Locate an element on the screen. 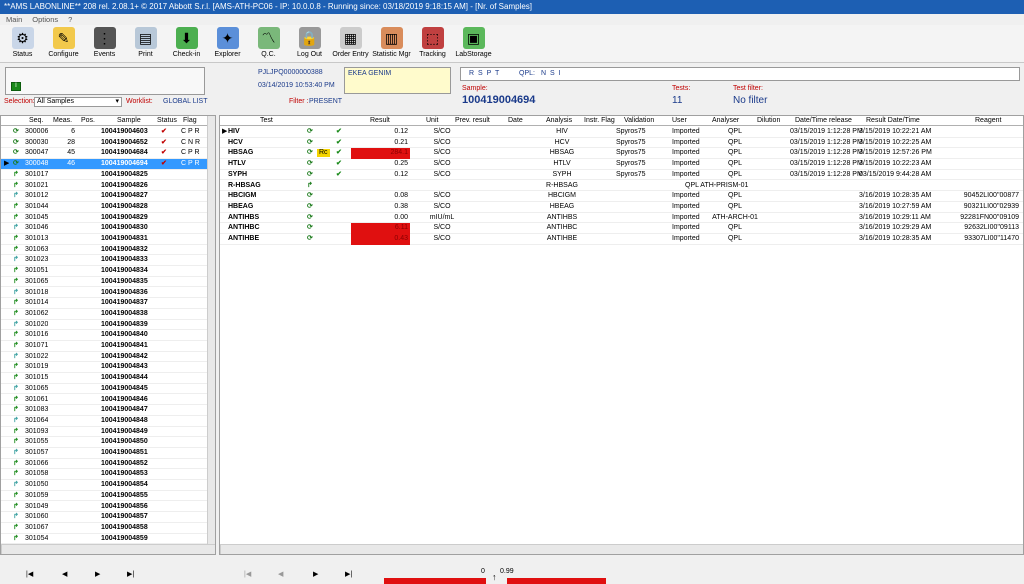 Image resolution: width=1024 pixels, height=584 pixels. samples-column-header: Flag is located at coordinates (190, 121).